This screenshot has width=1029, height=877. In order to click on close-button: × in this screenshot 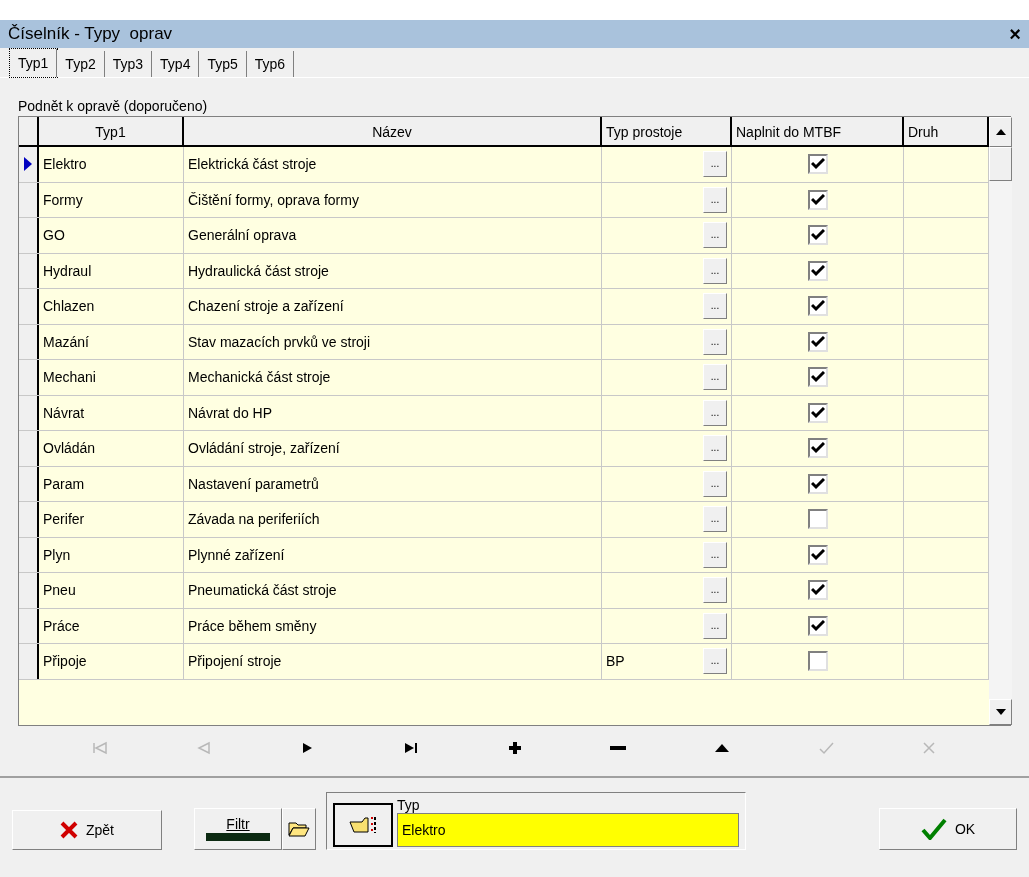, I will do `click(1015, 34)`.